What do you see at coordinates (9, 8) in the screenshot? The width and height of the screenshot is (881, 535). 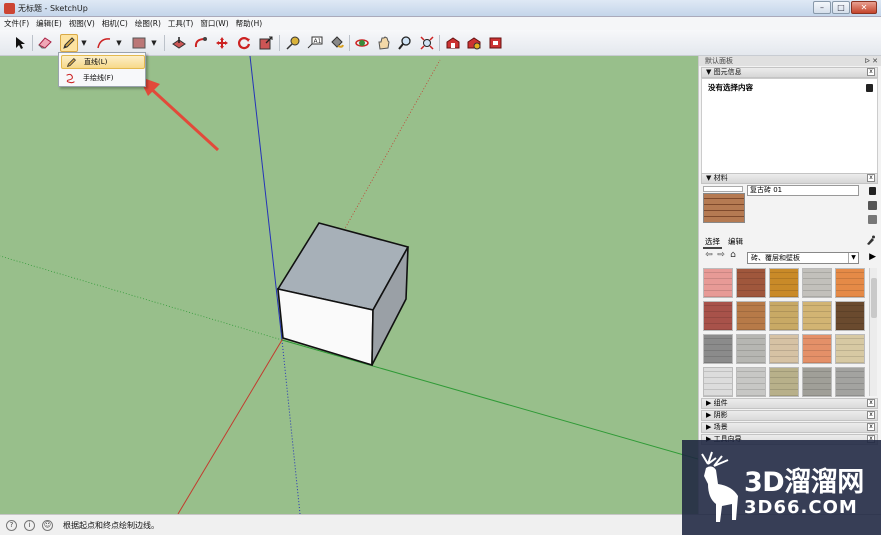 I see `sketchup-app-icon` at bounding box center [9, 8].